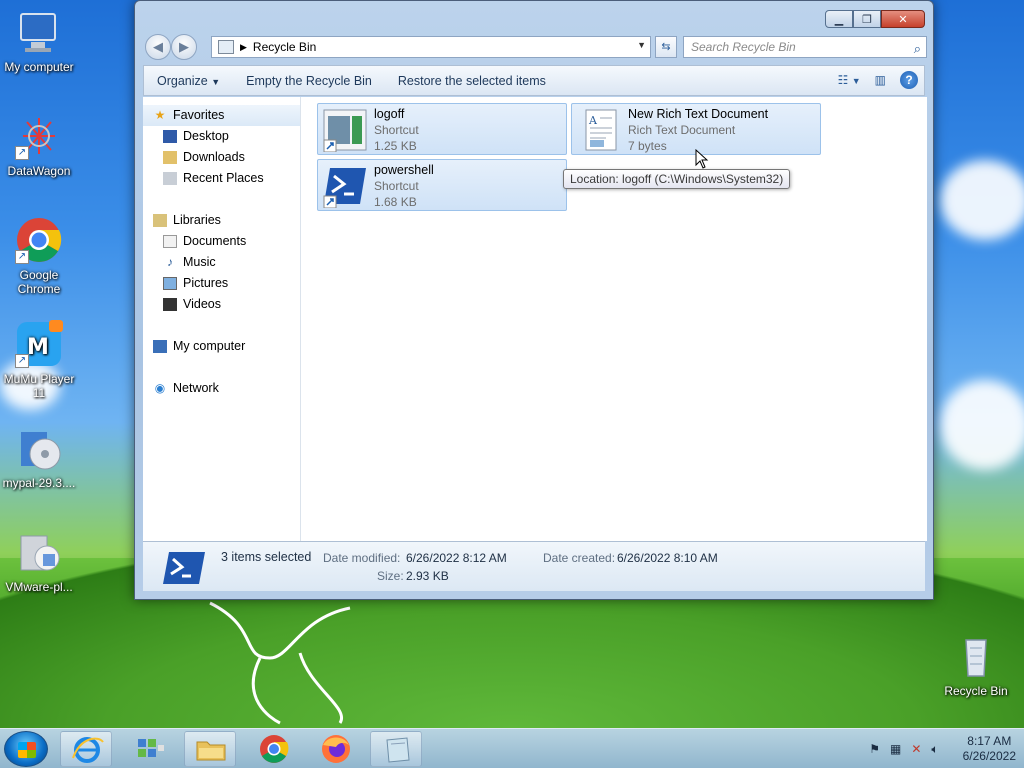 This screenshot has height=768, width=1024. I want to click on file-type: Shortcut, so click(396, 130).